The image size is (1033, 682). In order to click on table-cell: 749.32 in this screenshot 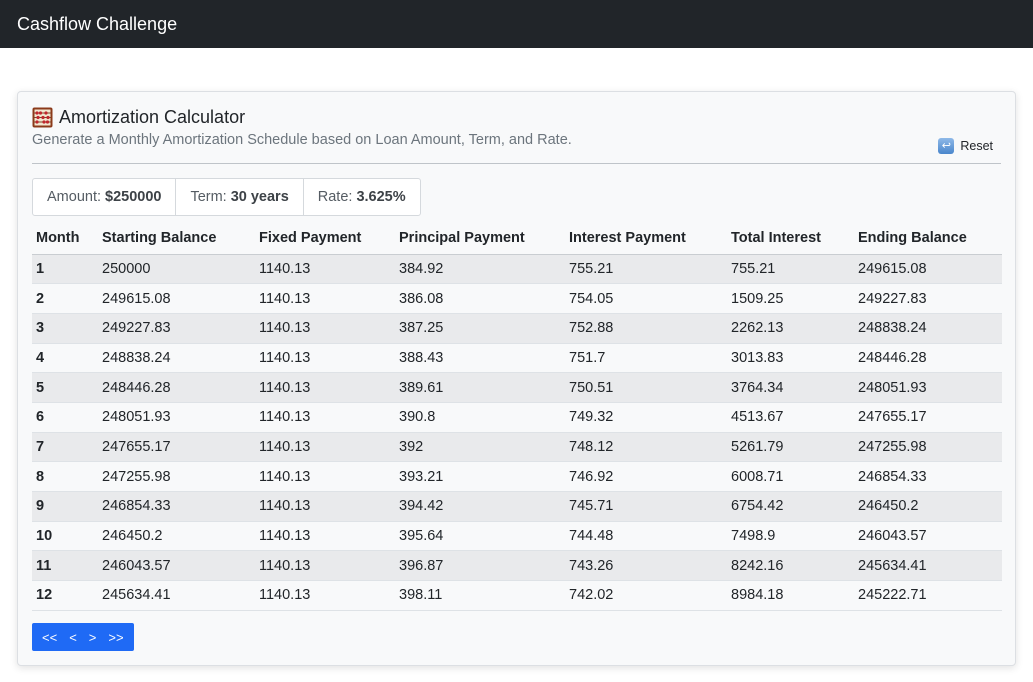, I will do `click(646, 417)`.